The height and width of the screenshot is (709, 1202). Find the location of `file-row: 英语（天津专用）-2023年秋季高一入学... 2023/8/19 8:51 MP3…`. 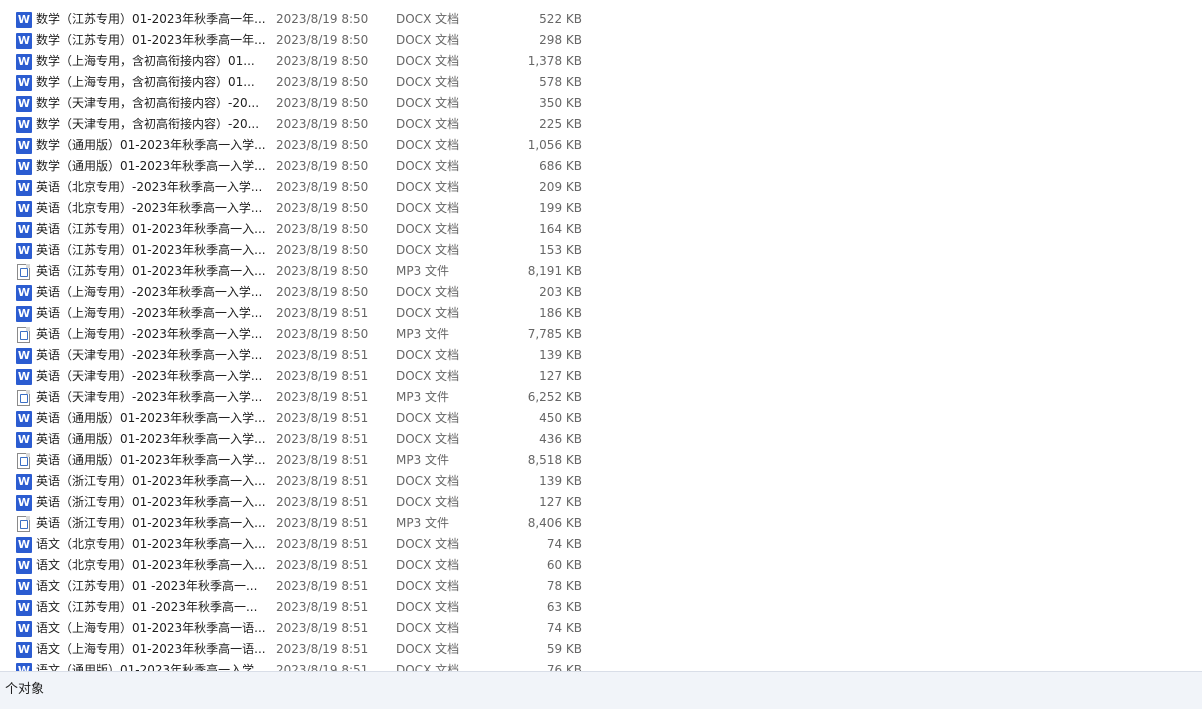

file-row: 英语（天津专用）-2023年秋季高一入学... 2023/8/19 8:51 MP3… is located at coordinates (601, 397).